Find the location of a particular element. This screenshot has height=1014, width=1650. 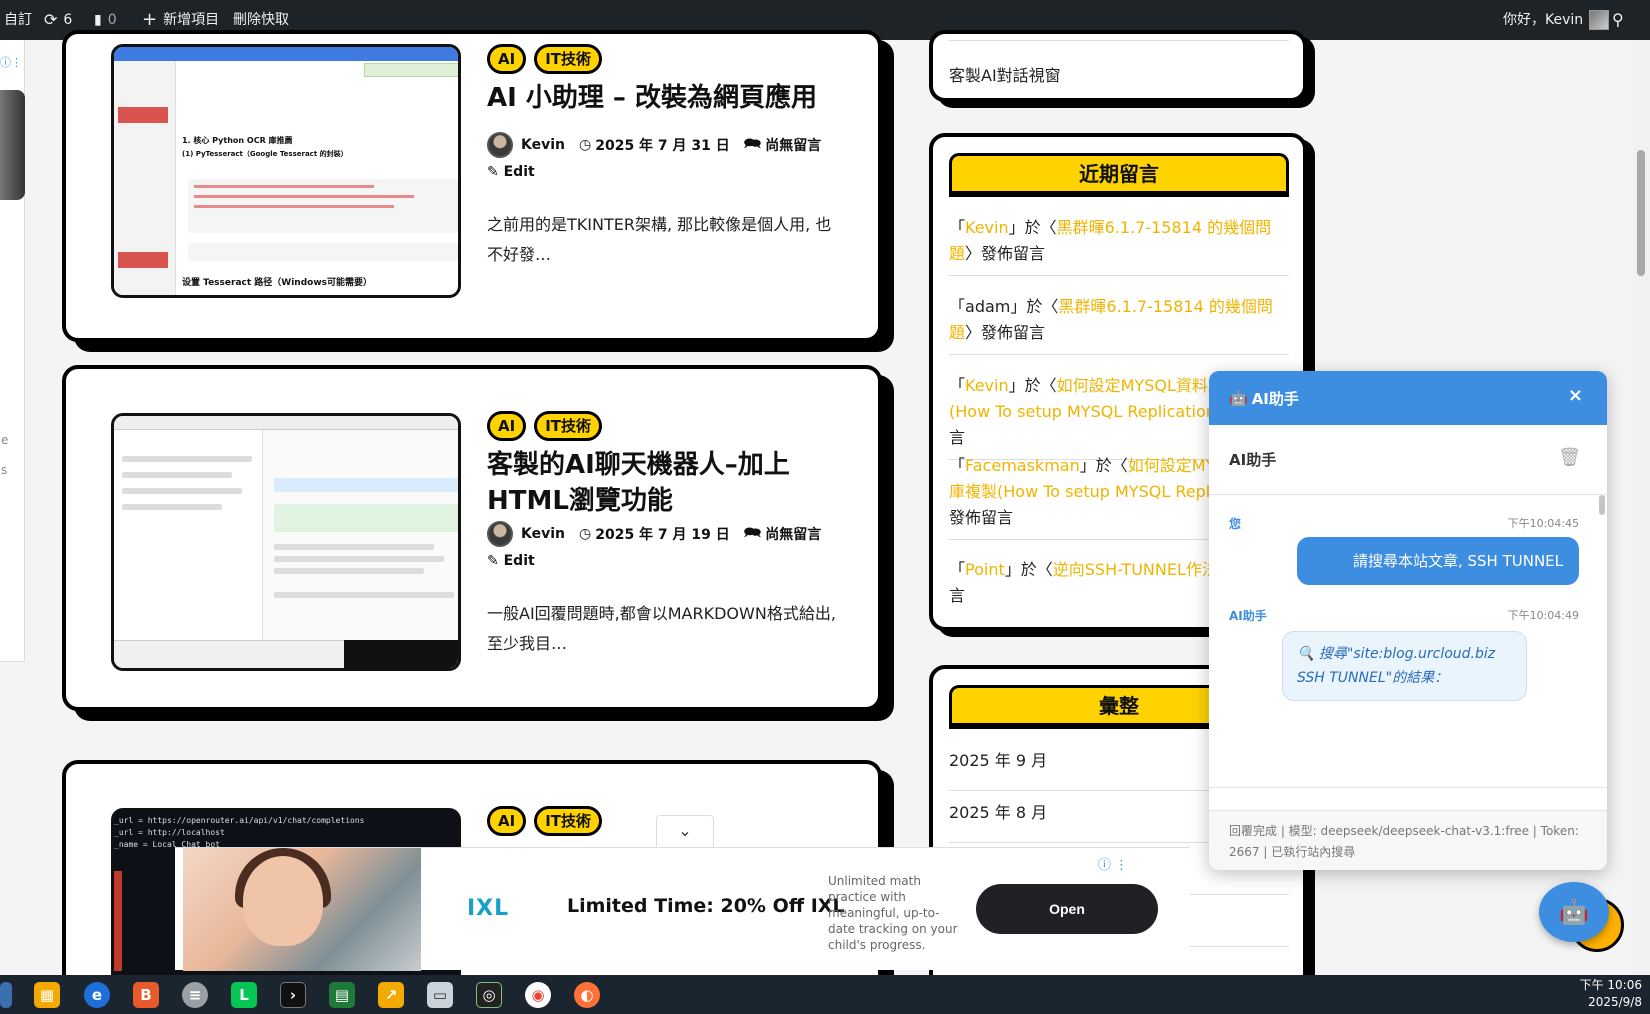

message-sender: AI助手 is located at coordinates (1248, 616).